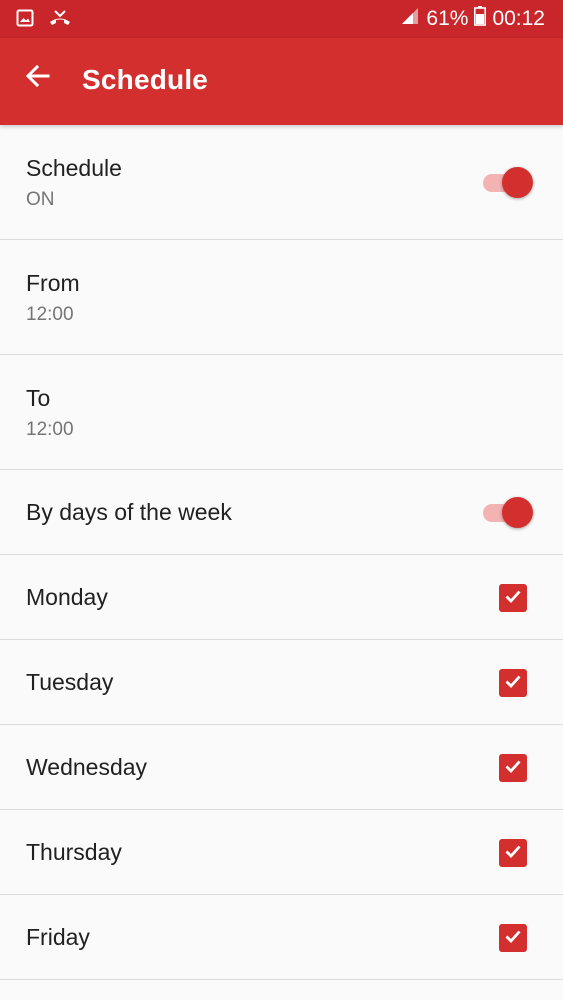 Image resolution: width=563 pixels, height=1000 pixels. Describe the element at coordinates (50, 429) in the screenshot. I see `to-time: 12:00` at that location.